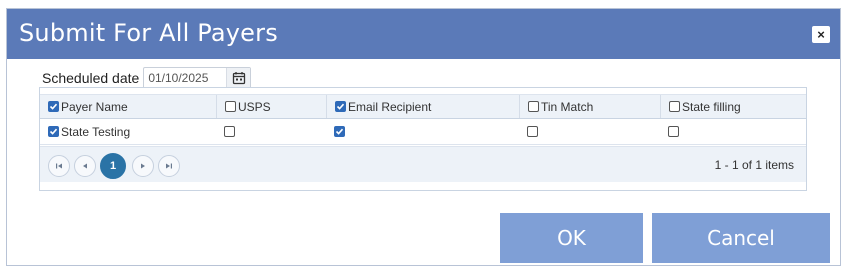 Image resolution: width=848 pixels, height=274 pixels. What do you see at coordinates (53, 131) in the screenshot?
I see `row-payer-checkbox` at bounding box center [53, 131].